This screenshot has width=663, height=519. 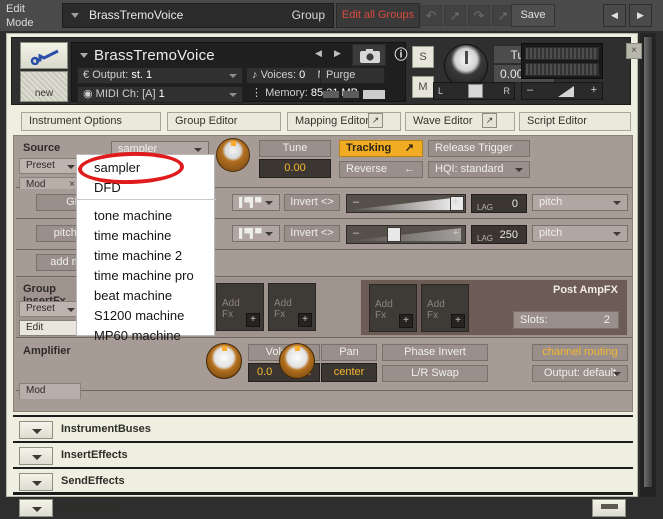 What do you see at coordinates (593, 90) in the screenshot?
I see `volume-plus-label: +` at bounding box center [593, 90].